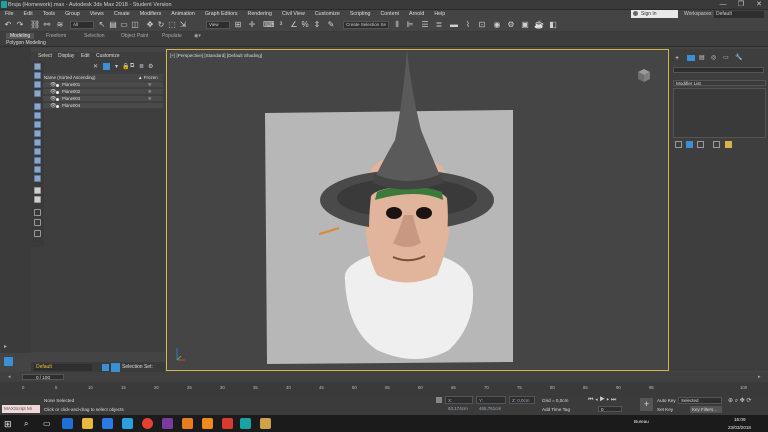  I want to click on x-coordinate-field: X: 63,174cm, so click(459, 403).